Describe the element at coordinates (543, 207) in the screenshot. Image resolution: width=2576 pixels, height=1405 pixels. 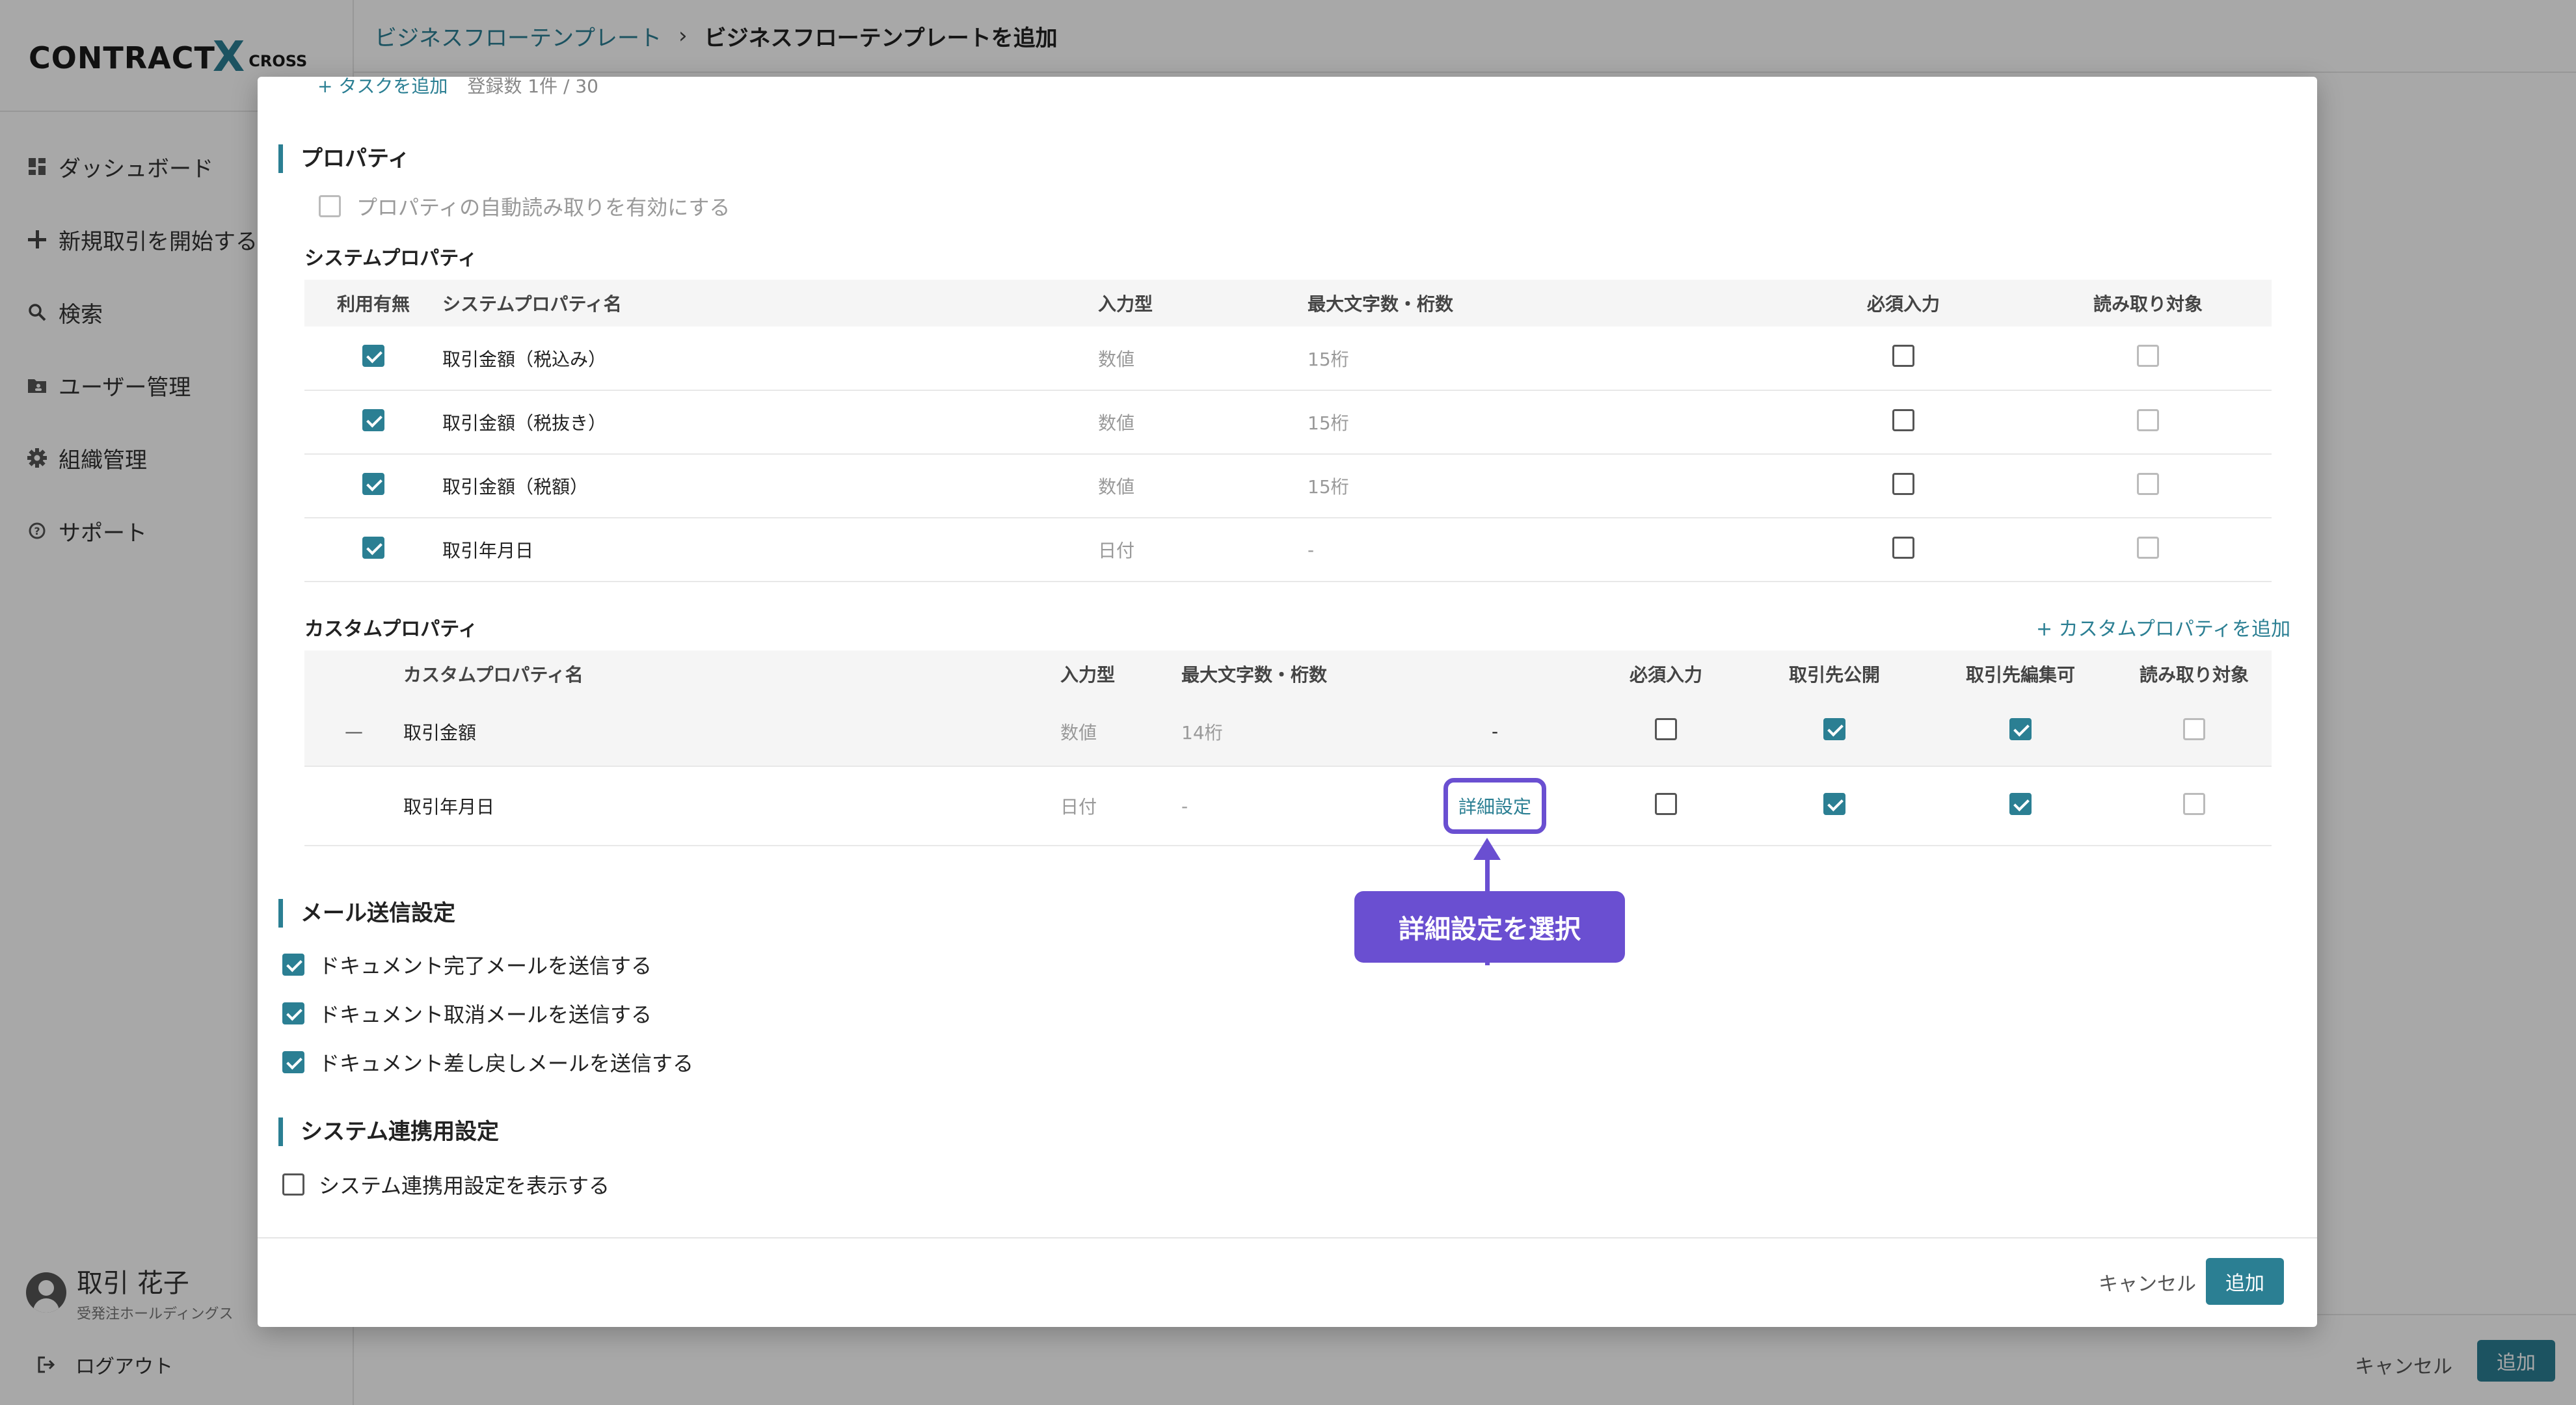
I see `auto-read-label: プロパティの自動読み取りを有効にする` at that location.